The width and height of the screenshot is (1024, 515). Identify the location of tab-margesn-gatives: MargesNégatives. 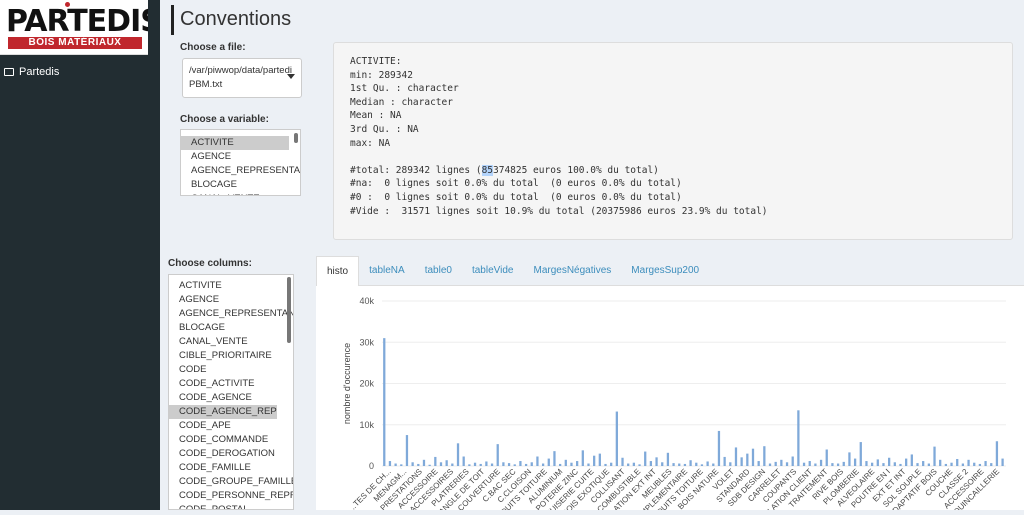
(572, 271).